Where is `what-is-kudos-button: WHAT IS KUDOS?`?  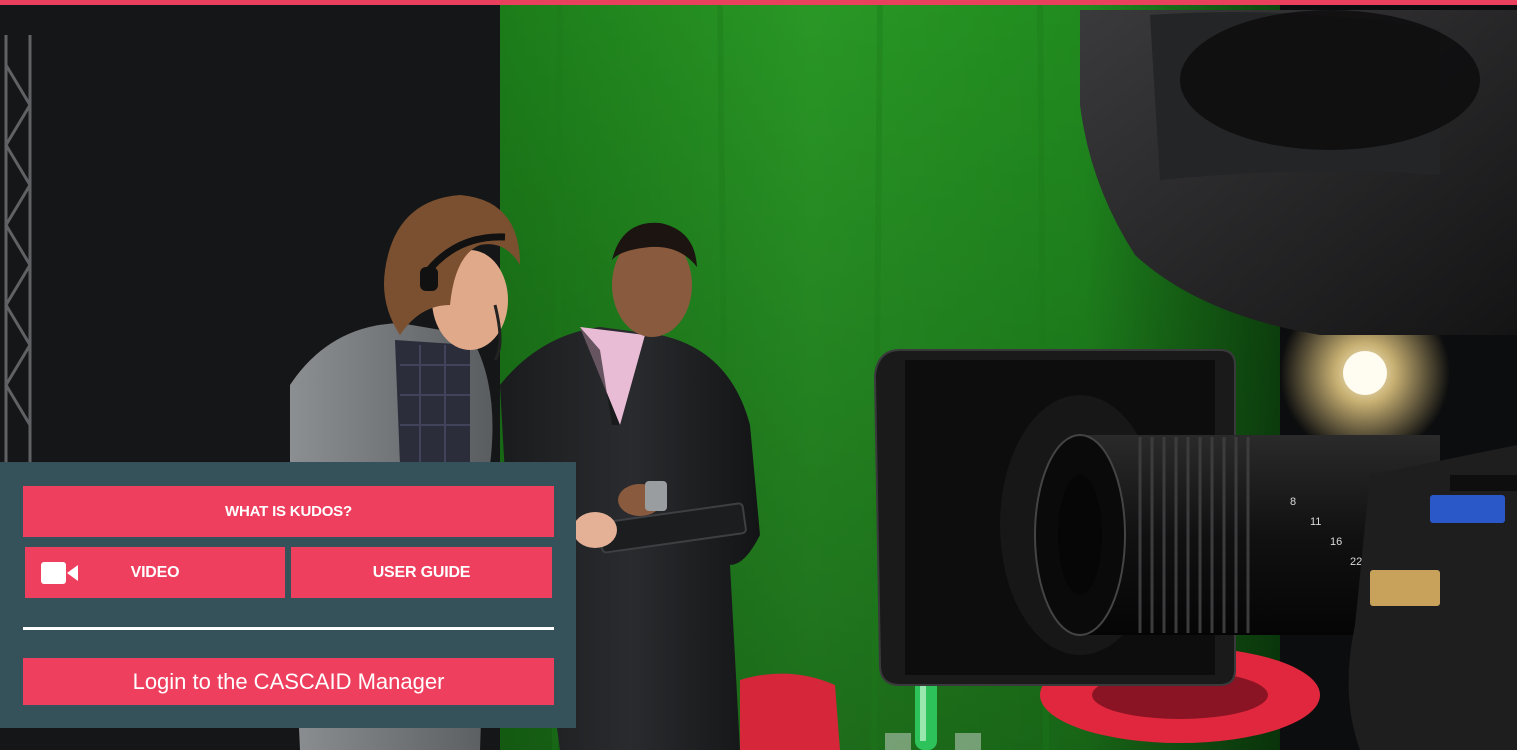 what-is-kudos-button: WHAT IS KUDOS? is located at coordinates (288, 511).